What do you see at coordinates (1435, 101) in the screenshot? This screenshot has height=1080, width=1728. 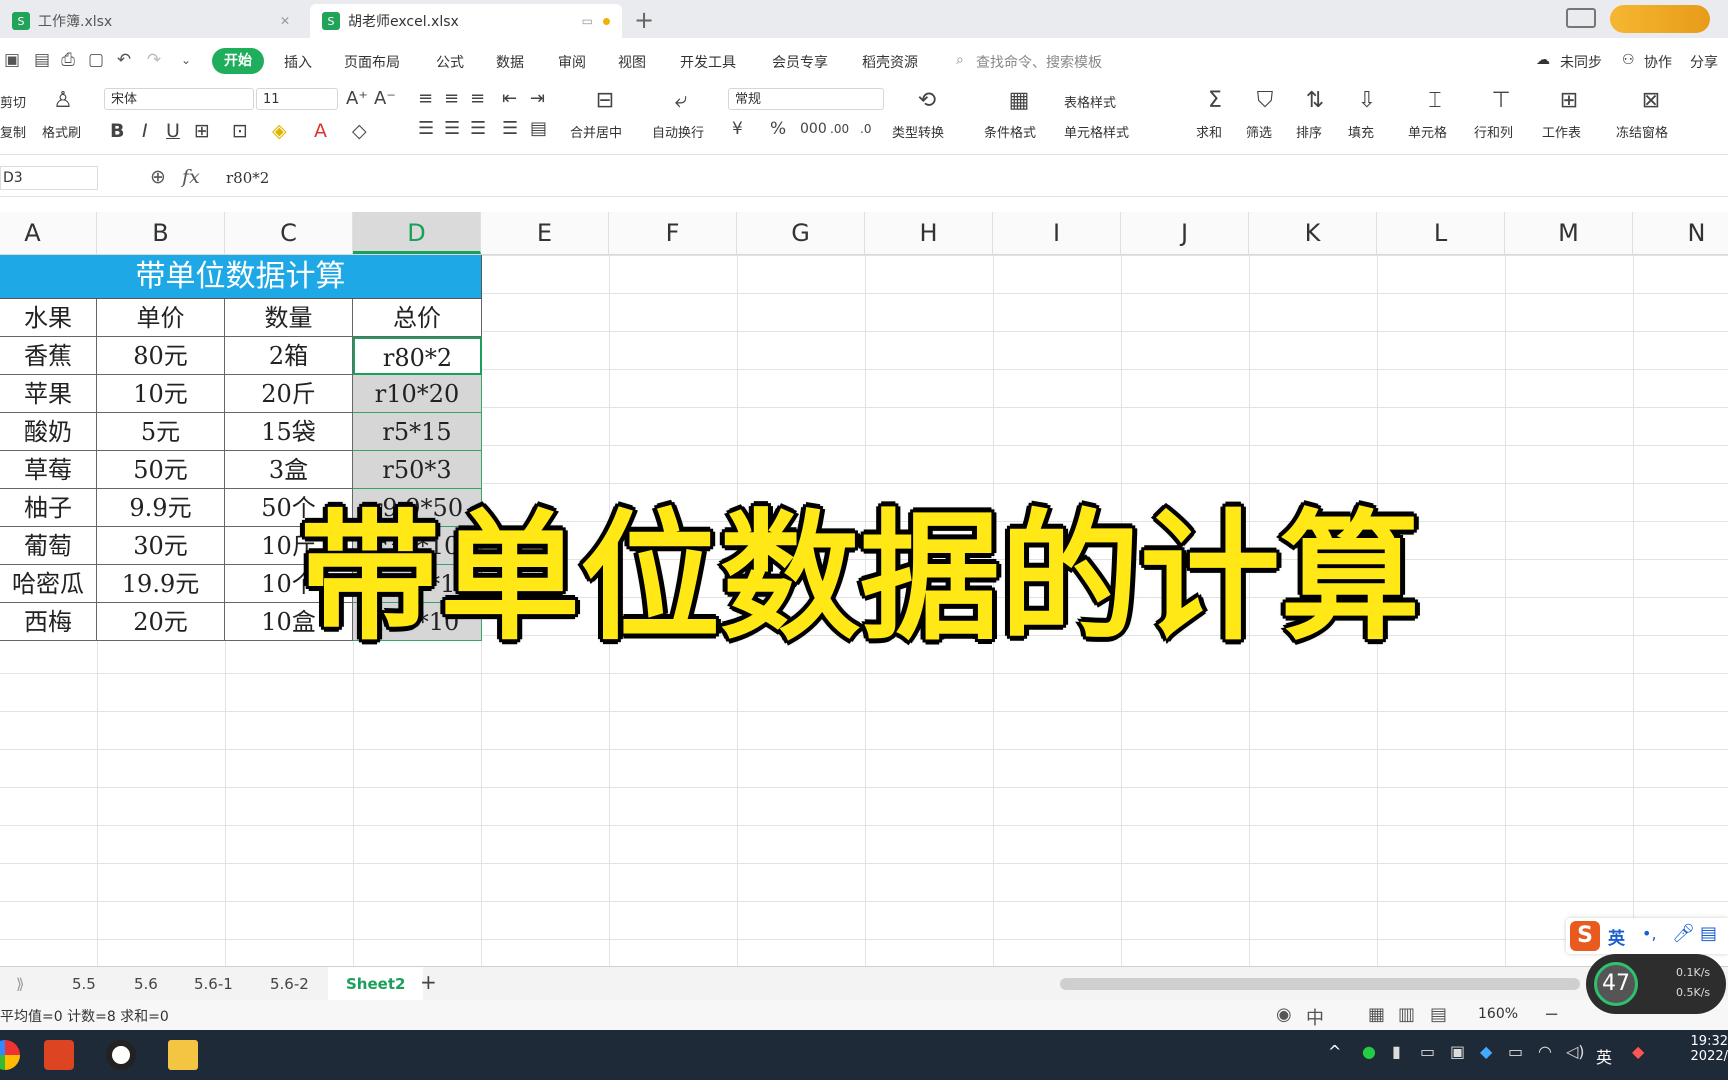 I see `cell-icon: ⌶` at bounding box center [1435, 101].